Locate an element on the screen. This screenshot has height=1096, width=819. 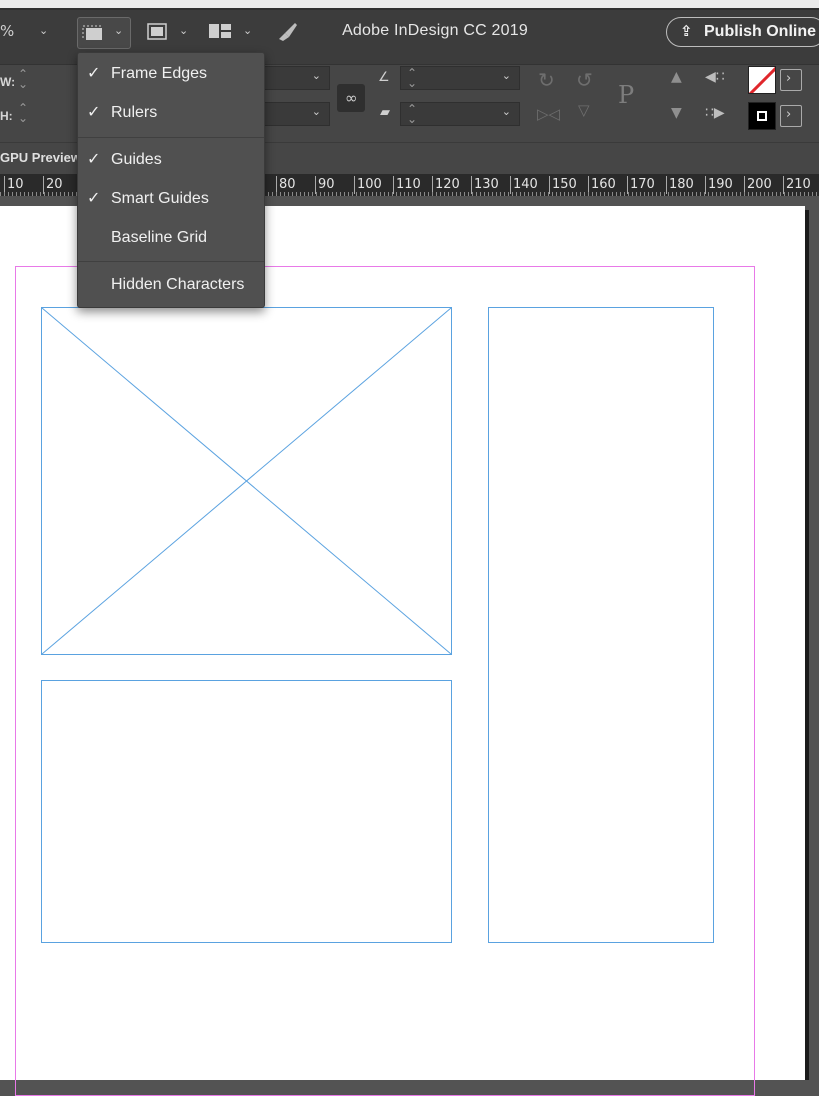
fill-menu-button: › is located at coordinates (791, 80).